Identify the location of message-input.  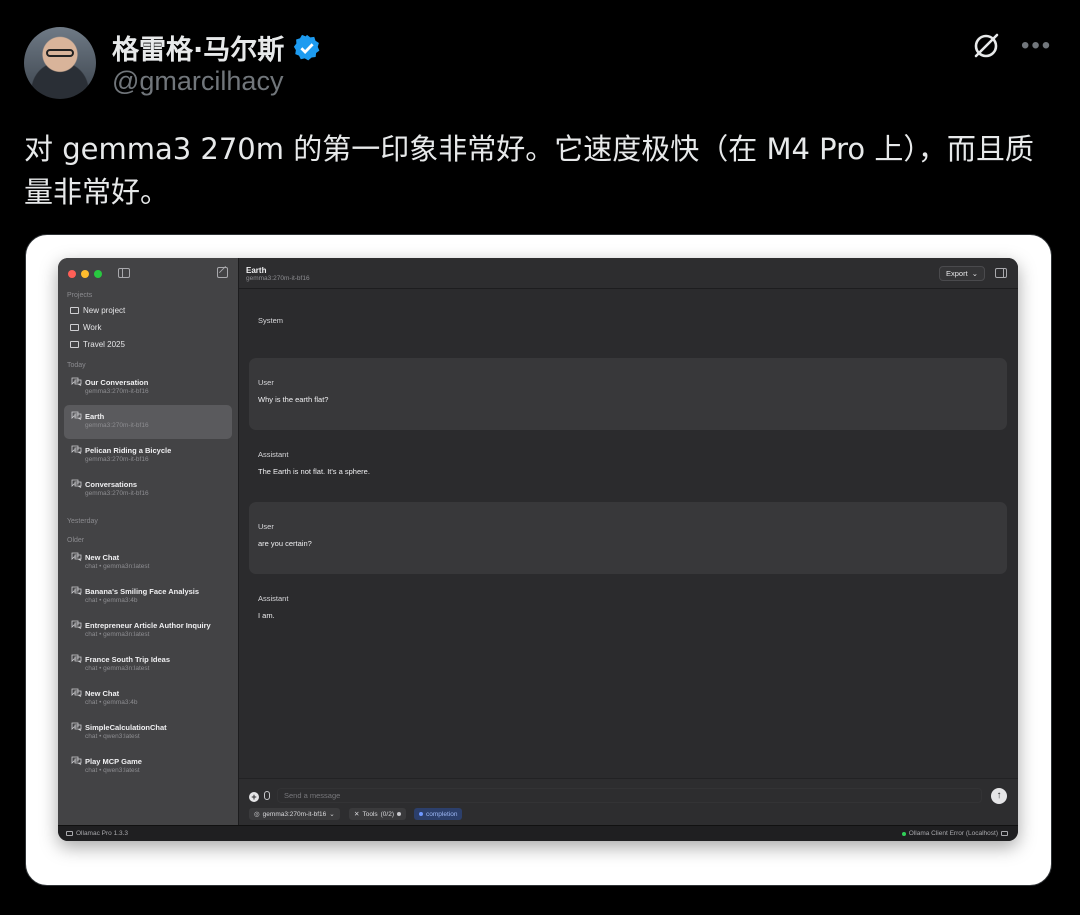
(629, 795).